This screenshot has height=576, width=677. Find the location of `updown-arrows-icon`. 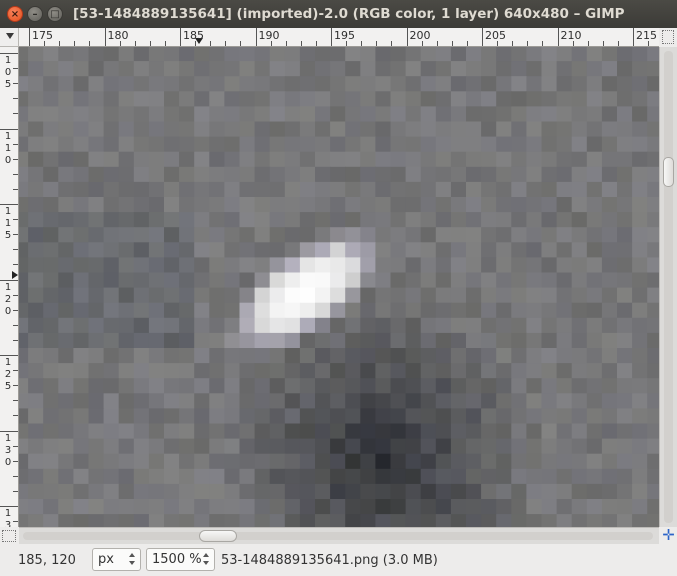

updown-arrows-icon is located at coordinates (133, 559).